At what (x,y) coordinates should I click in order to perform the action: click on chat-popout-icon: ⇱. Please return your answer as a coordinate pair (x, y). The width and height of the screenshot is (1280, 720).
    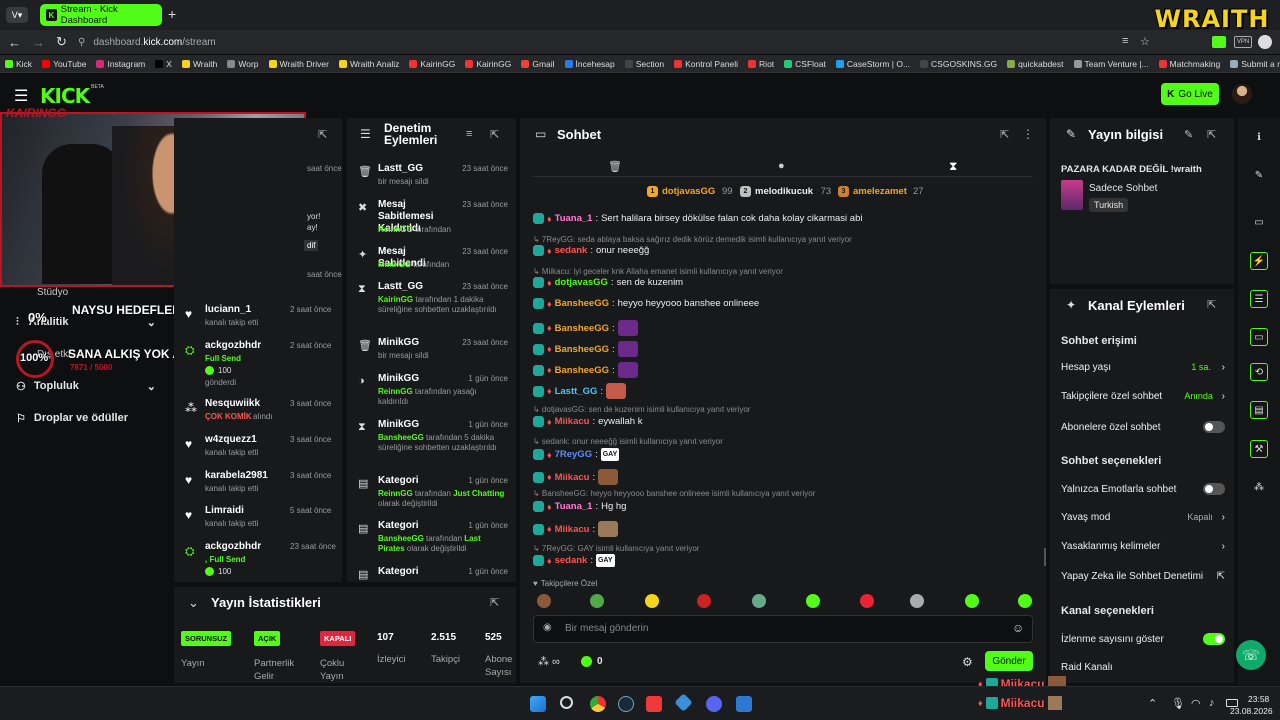
    Looking at the image, I should click on (1004, 134).